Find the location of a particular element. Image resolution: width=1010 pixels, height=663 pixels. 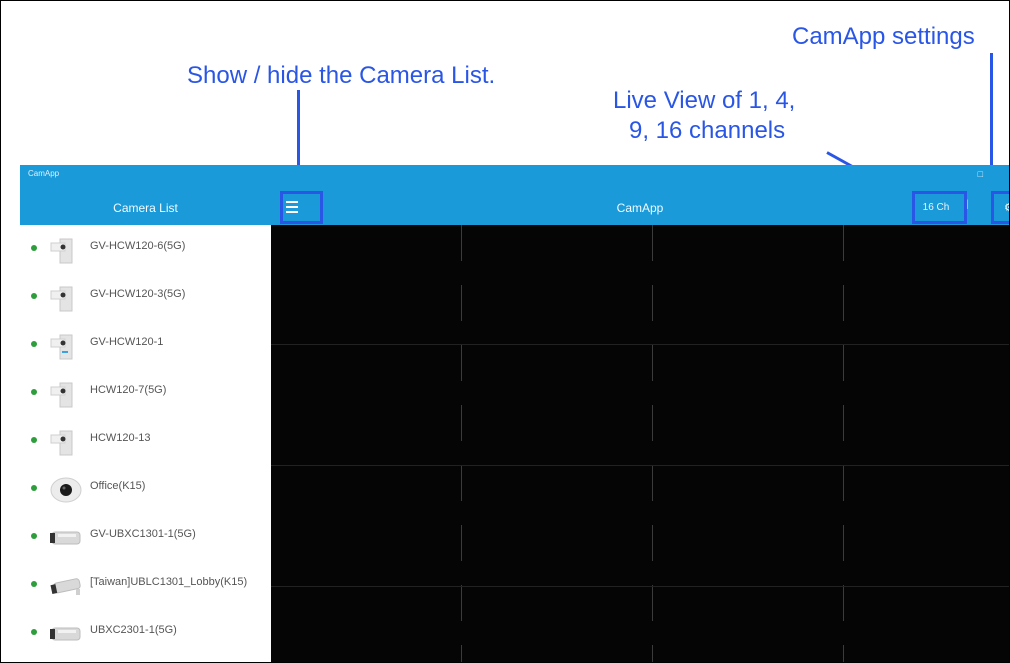

camera-list-item: HCW120-7(5G) is located at coordinates (145, 393).